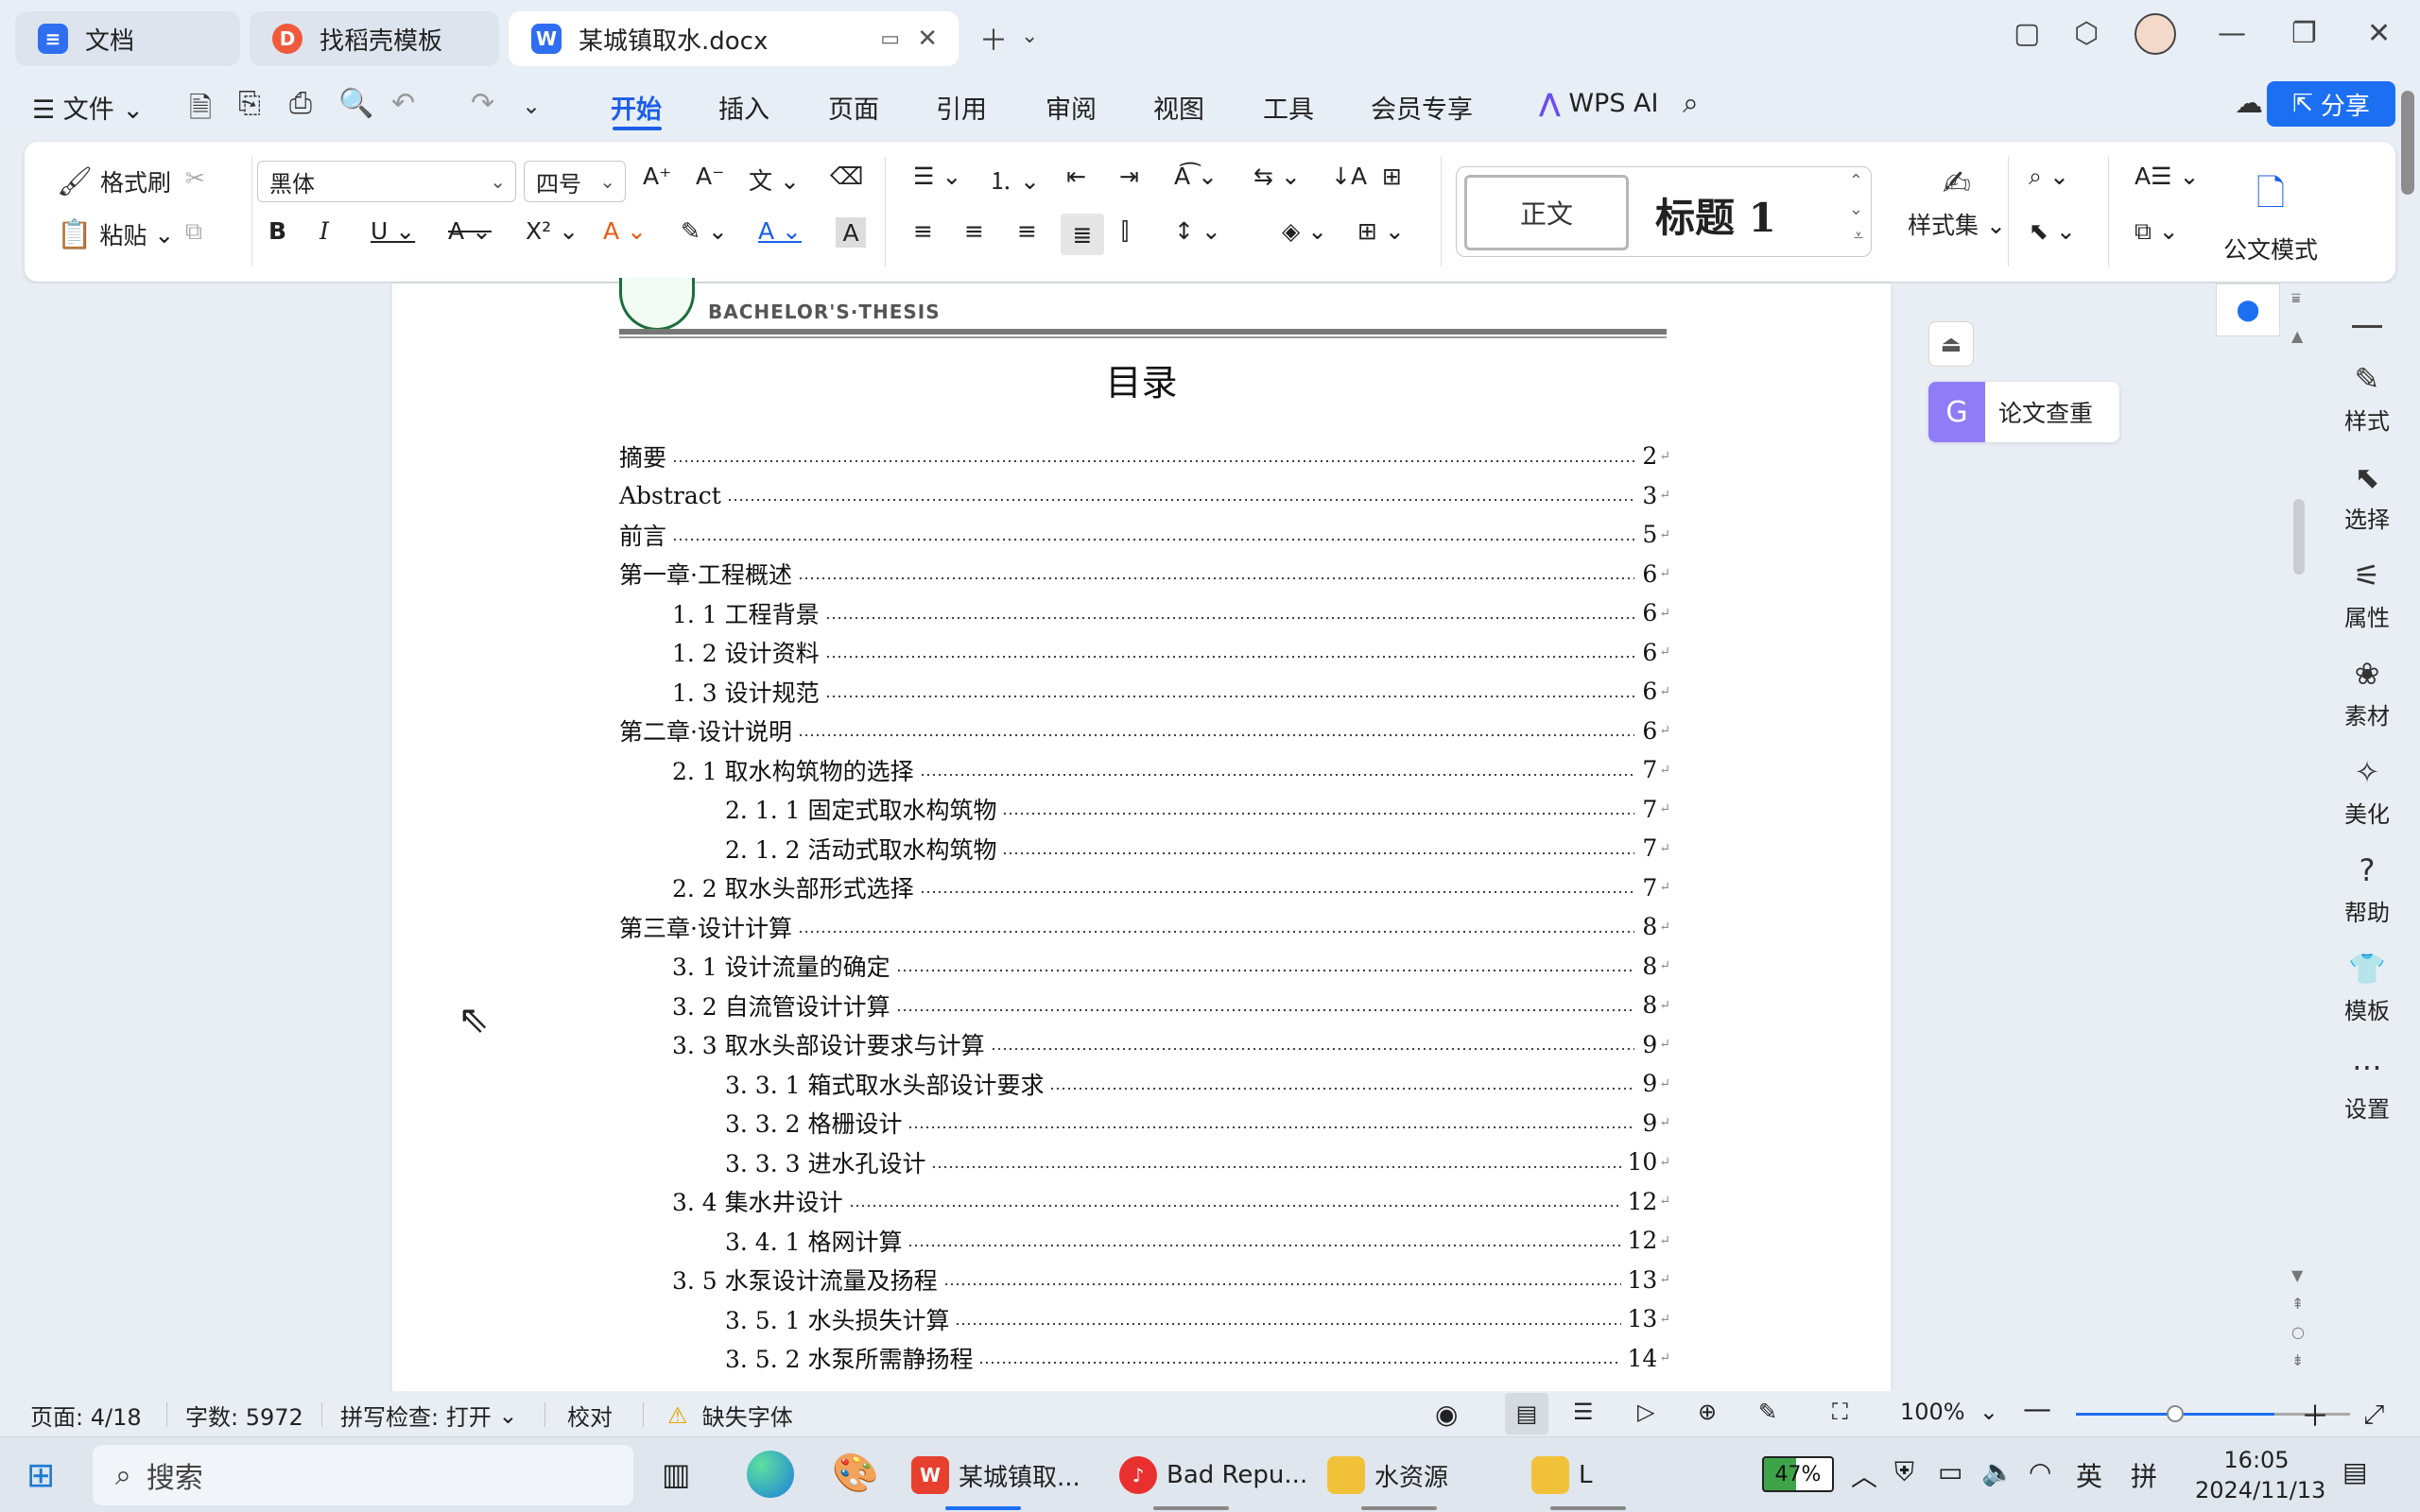 This screenshot has height=1512, width=2420. What do you see at coordinates (1144, 770) in the screenshot?
I see `toc-entry: 2. 1 取水构筑物的选择 7 ↵` at bounding box center [1144, 770].